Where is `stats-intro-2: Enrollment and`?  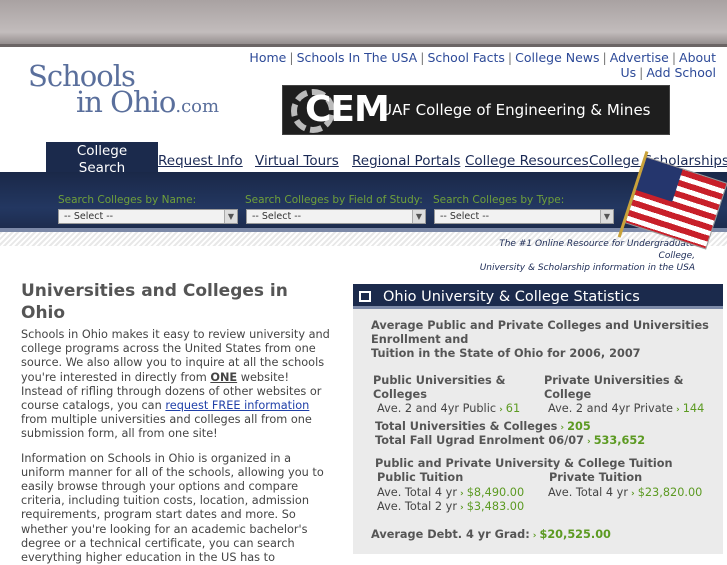
stats-intro-2: Enrollment and is located at coordinates (420, 339).